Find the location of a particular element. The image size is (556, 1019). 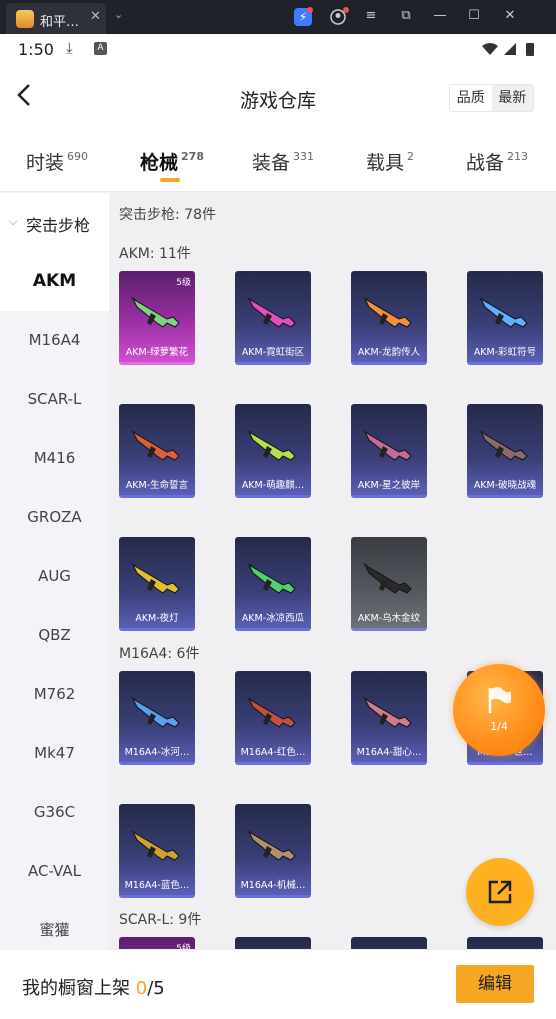

tab-count: 2 is located at coordinates (411, 156).